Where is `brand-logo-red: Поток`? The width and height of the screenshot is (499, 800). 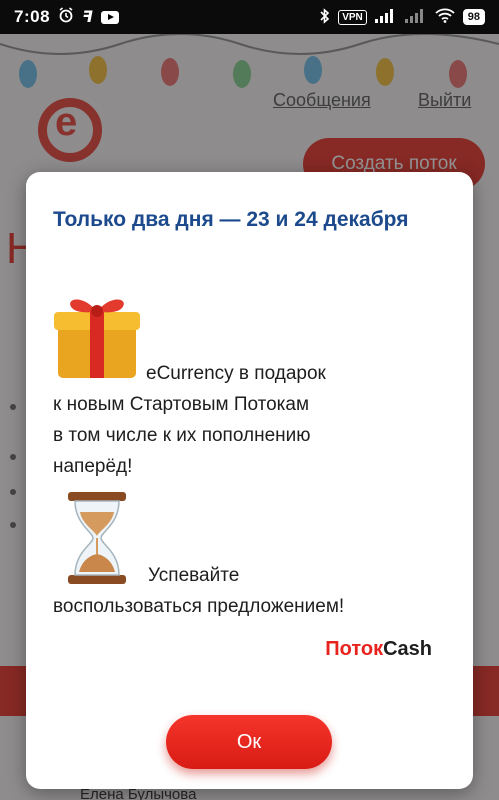
brand-logo-red: Поток is located at coordinates (354, 649).